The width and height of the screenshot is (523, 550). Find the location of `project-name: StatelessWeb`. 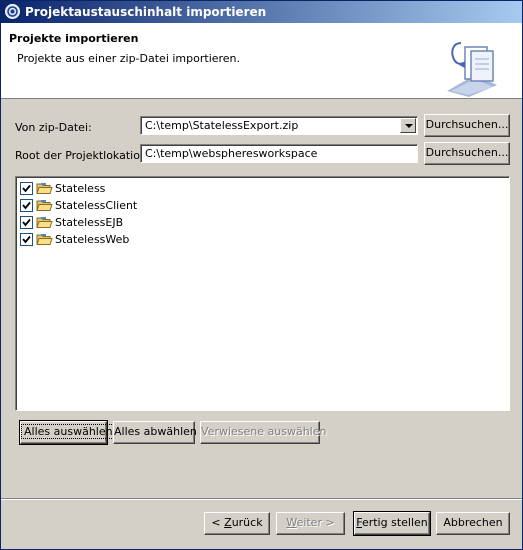

project-name: StatelessWeb is located at coordinates (92, 239).